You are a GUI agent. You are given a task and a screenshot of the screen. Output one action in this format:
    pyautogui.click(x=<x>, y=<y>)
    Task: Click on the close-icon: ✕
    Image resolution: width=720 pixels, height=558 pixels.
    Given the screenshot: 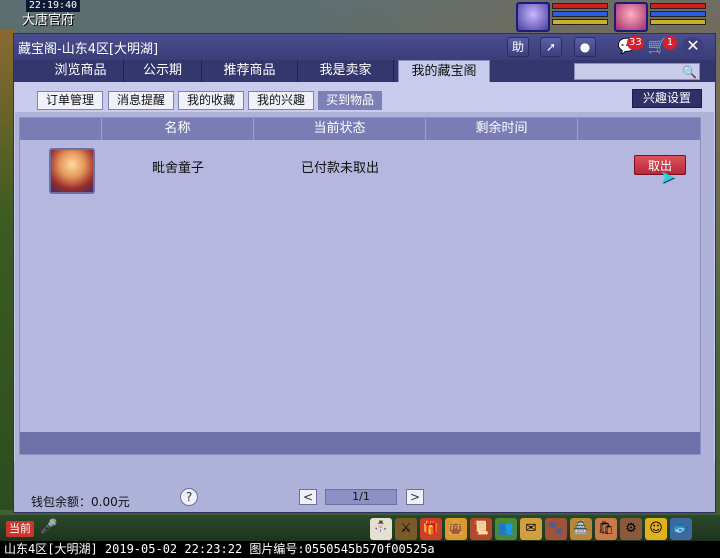 What is the action you would take?
    pyautogui.click(x=693, y=45)
    